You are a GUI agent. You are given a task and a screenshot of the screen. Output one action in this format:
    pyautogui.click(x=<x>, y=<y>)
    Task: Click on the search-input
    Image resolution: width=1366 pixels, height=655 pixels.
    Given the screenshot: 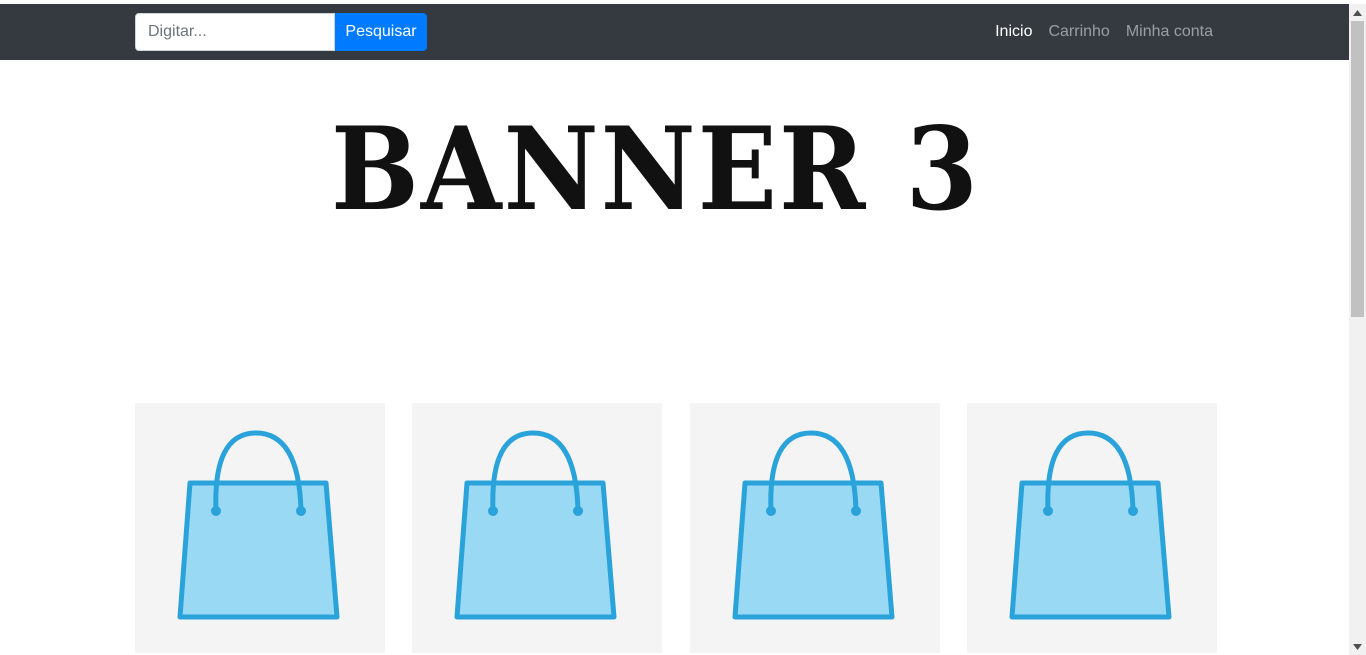 What is the action you would take?
    pyautogui.click(x=235, y=32)
    